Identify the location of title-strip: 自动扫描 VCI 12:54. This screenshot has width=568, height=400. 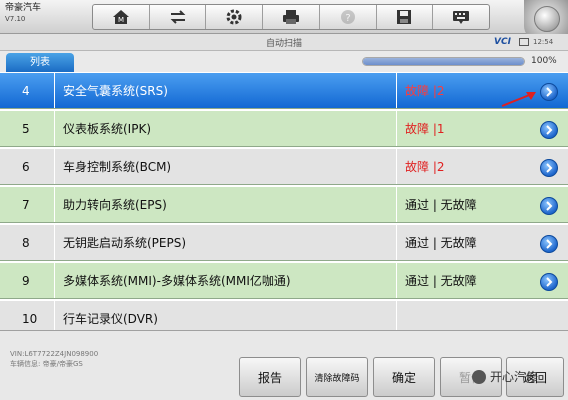
(284, 42).